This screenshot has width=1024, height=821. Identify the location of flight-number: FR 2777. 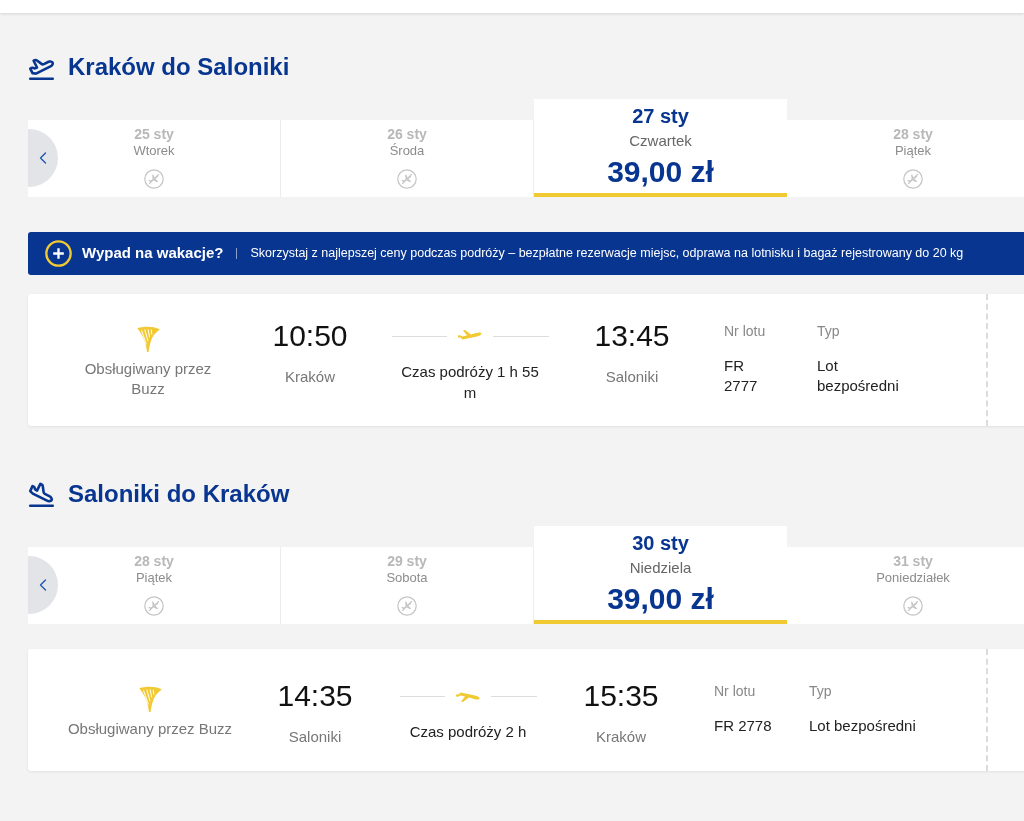
(741, 376).